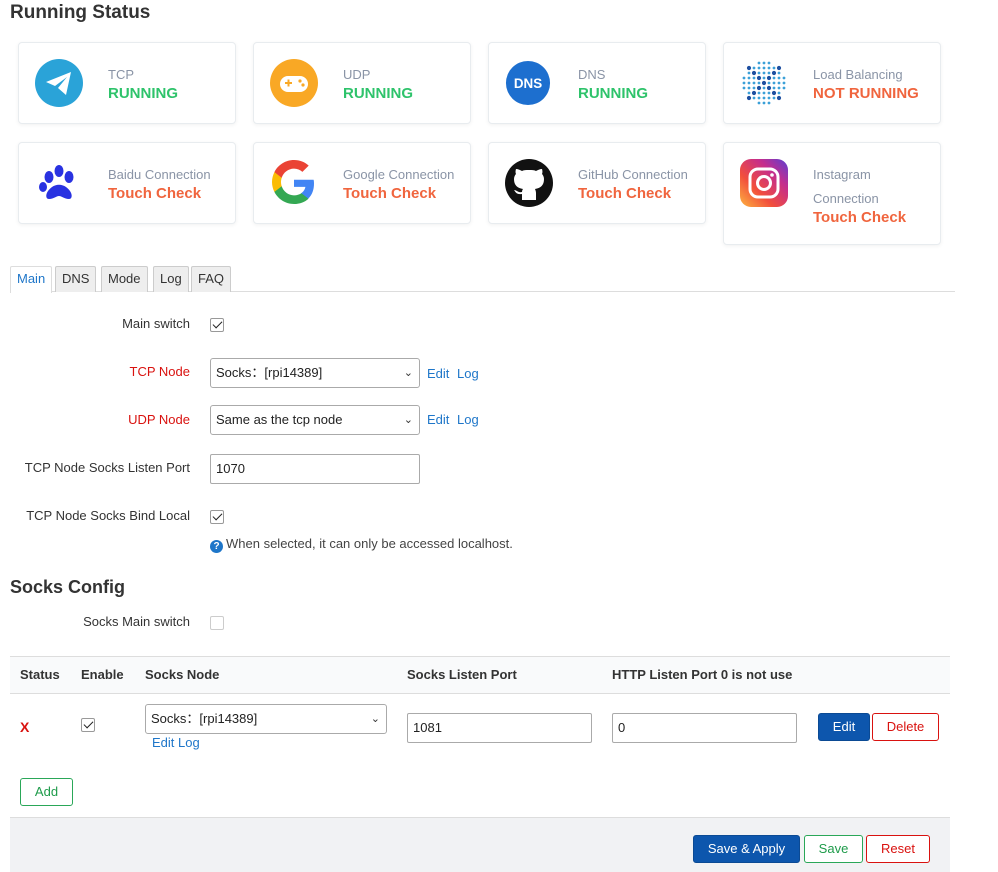  Describe the element at coordinates (121, 74) in the screenshot. I see `tcp-label: TCP` at that location.